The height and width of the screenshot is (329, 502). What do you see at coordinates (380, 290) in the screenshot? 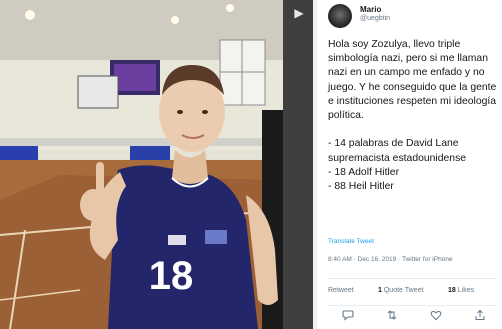
I see `quote-count: 1` at bounding box center [380, 290].